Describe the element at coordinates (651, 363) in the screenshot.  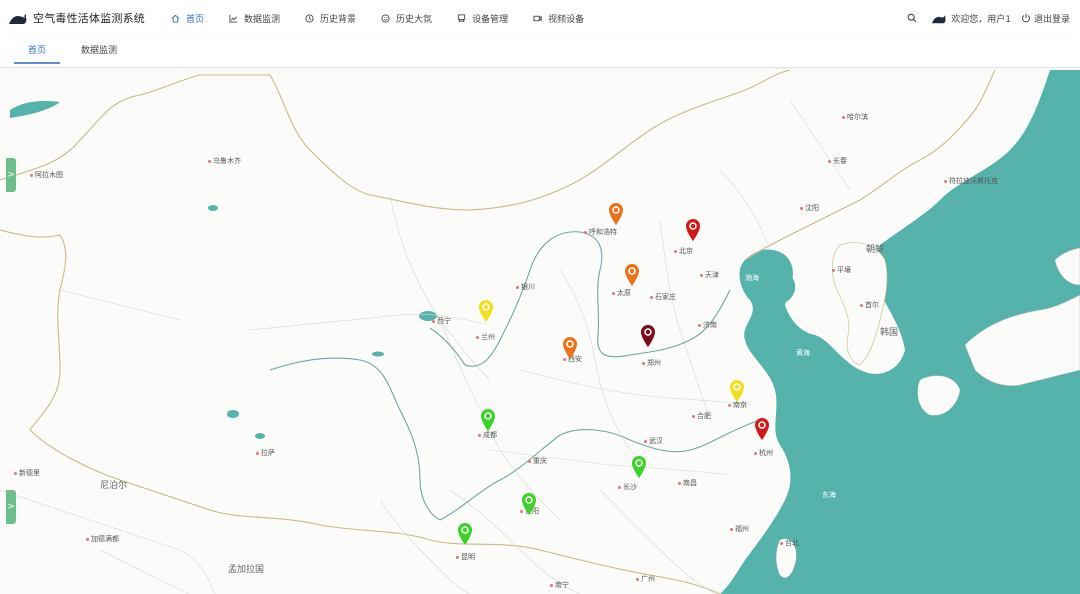
I see `city-label-zhengzhou: 郑州` at that location.